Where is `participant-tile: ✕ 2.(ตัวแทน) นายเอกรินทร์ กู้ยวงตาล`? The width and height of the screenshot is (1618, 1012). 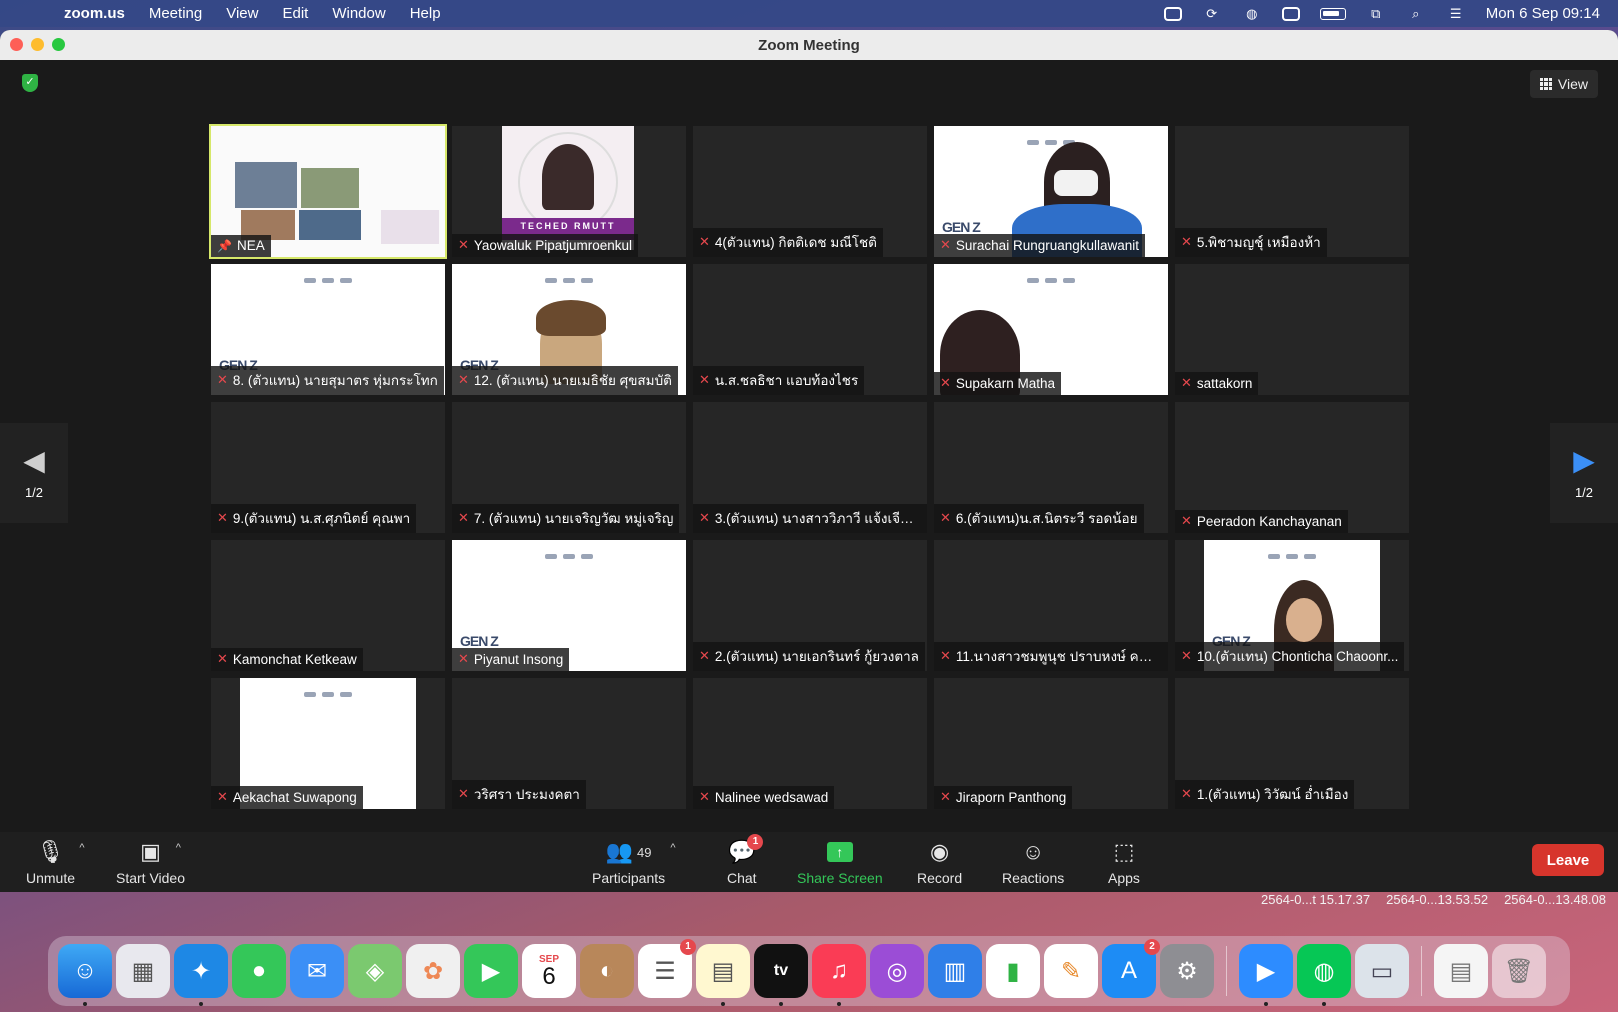 participant-tile: ✕ 2.(ตัวแทน) นายเอกรินทร์ กู้ยวงตาล is located at coordinates (810, 605).